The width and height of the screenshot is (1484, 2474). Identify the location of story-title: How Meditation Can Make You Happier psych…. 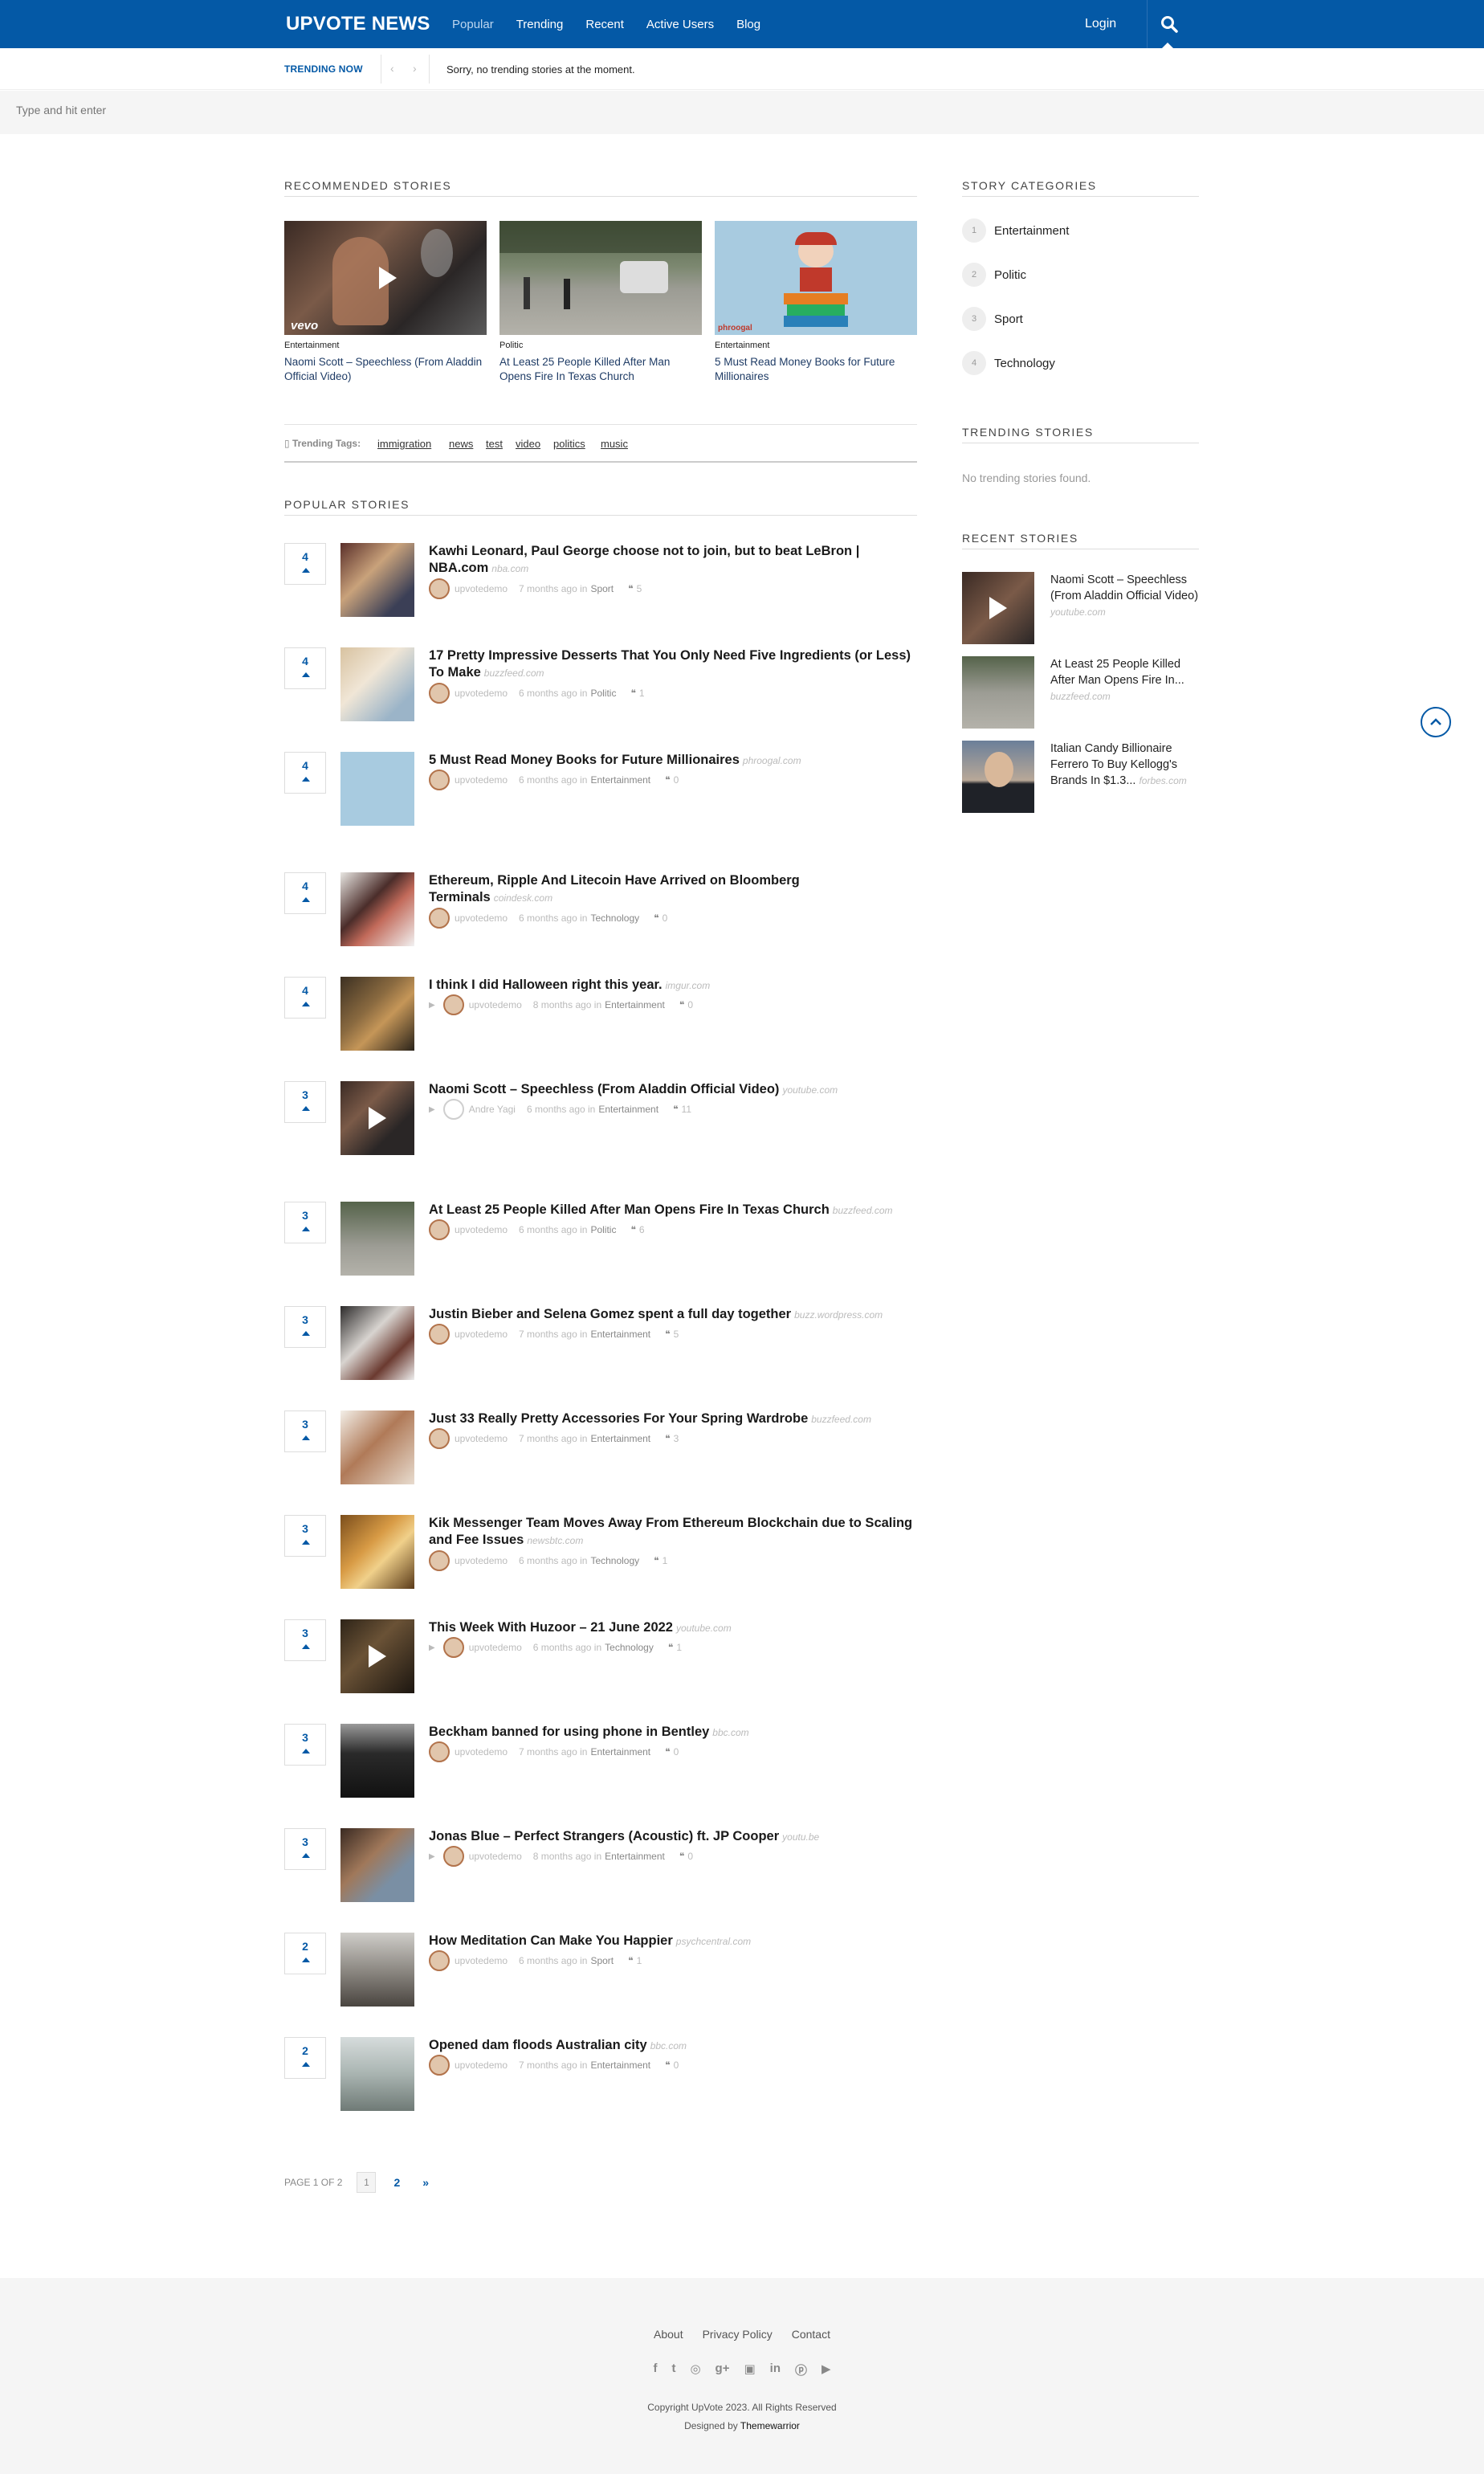
(673, 1941).